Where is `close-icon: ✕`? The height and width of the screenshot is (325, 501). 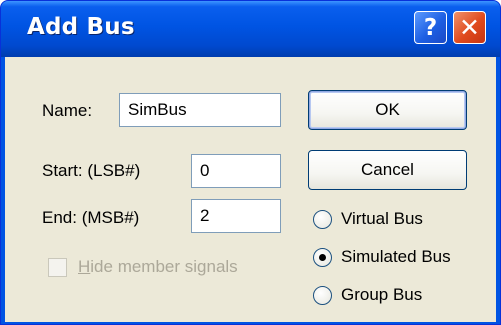 close-icon: ✕ is located at coordinates (469, 27).